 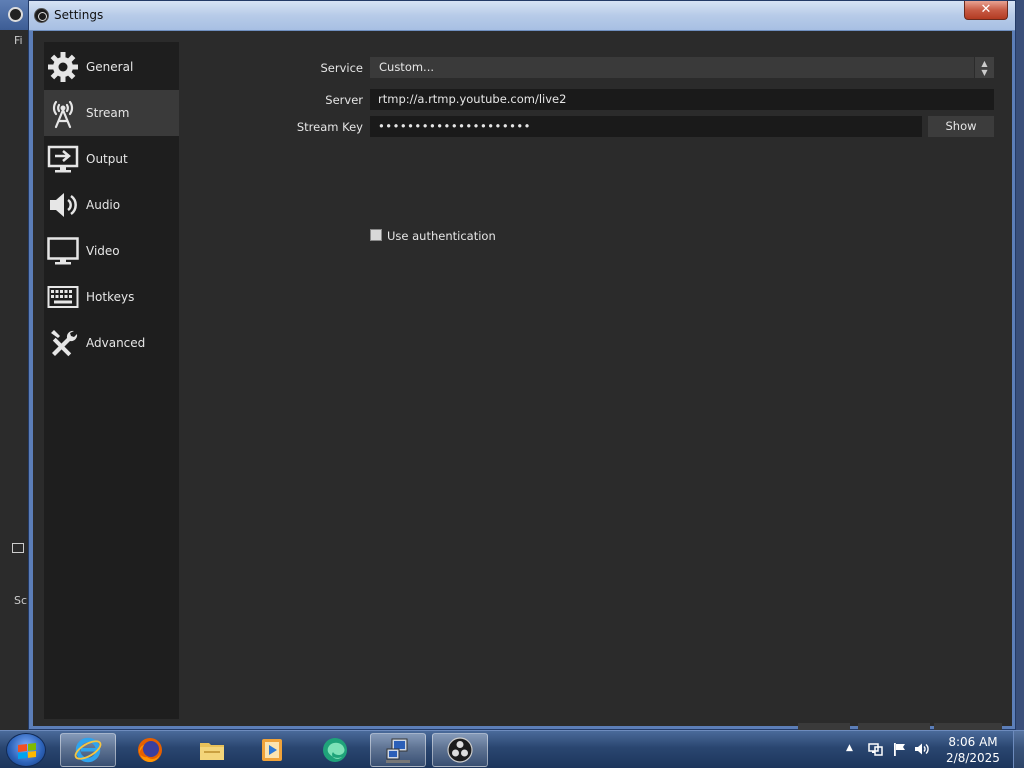 What do you see at coordinates (986, 10) in the screenshot?
I see `close-button: ✕` at bounding box center [986, 10].